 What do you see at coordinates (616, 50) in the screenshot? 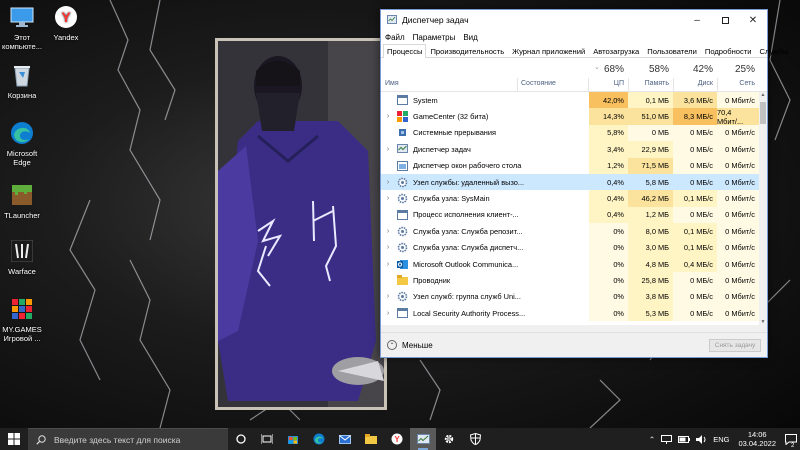
I see `tab-startup: Автозагрузка` at bounding box center [616, 50].